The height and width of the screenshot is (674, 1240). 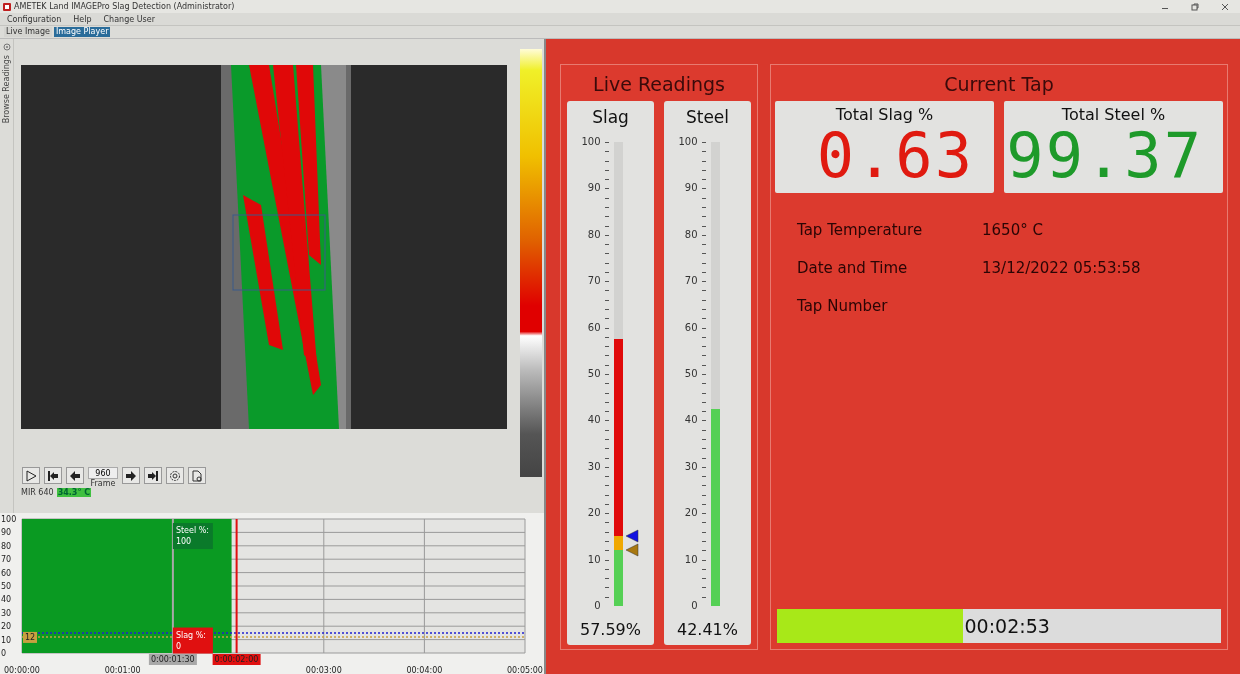 What do you see at coordinates (122, 670) in the screenshot?
I see `x-tick-label: 00:01:00` at bounding box center [122, 670].